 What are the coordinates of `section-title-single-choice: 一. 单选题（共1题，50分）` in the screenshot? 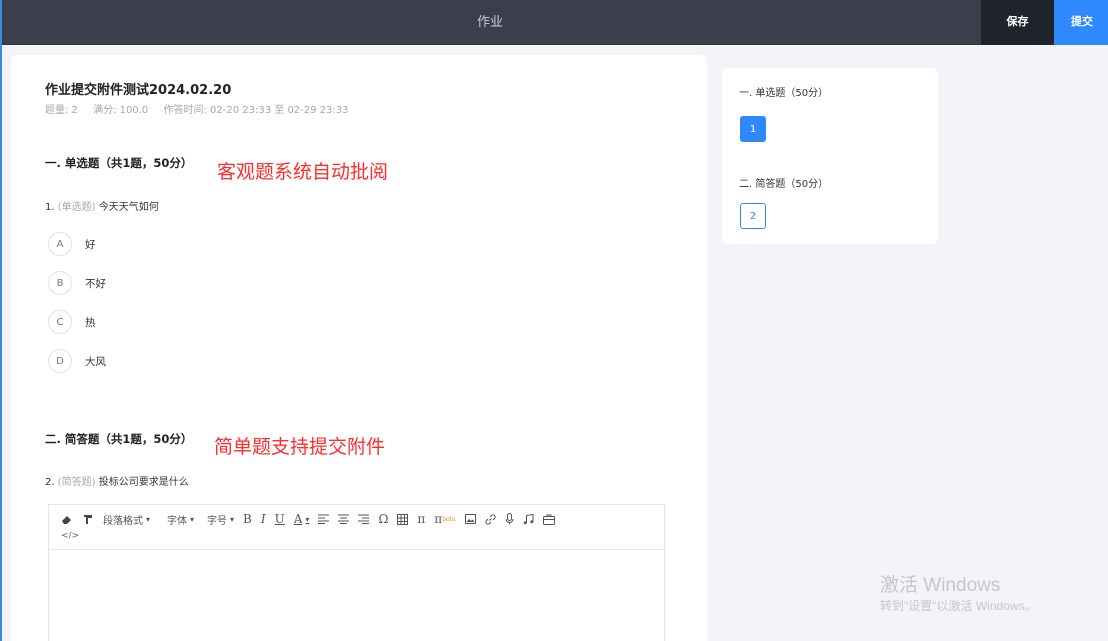 It's located at (119, 163).